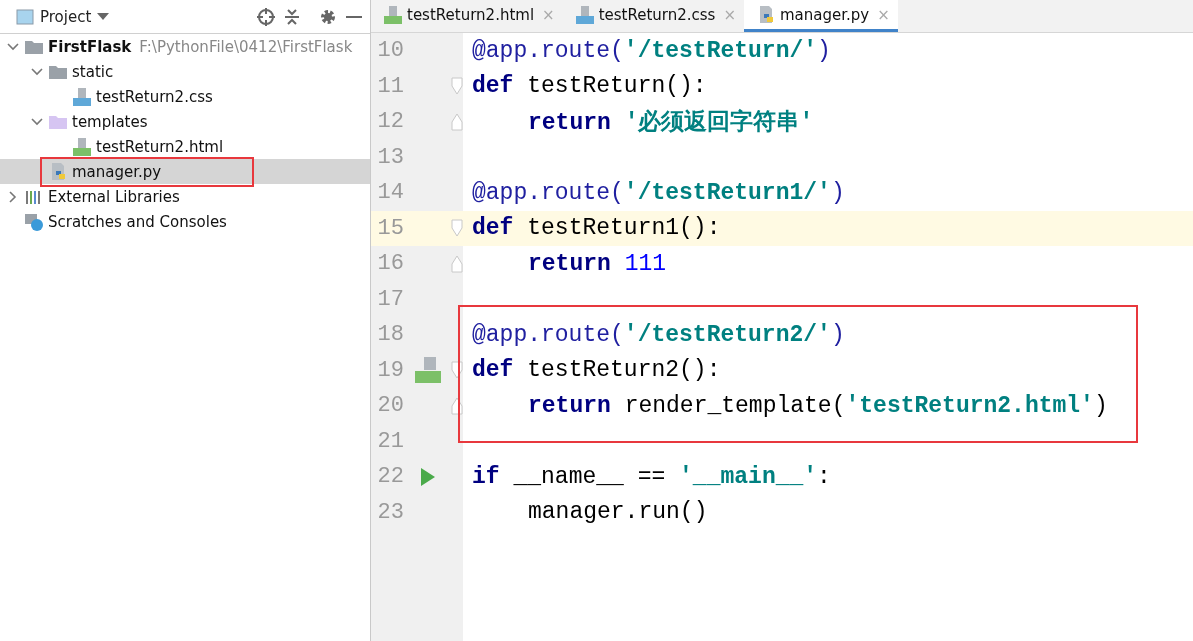 The image size is (1193, 641). Describe the element at coordinates (185, 171) in the screenshot. I see `tree-item: manager.py` at that location.